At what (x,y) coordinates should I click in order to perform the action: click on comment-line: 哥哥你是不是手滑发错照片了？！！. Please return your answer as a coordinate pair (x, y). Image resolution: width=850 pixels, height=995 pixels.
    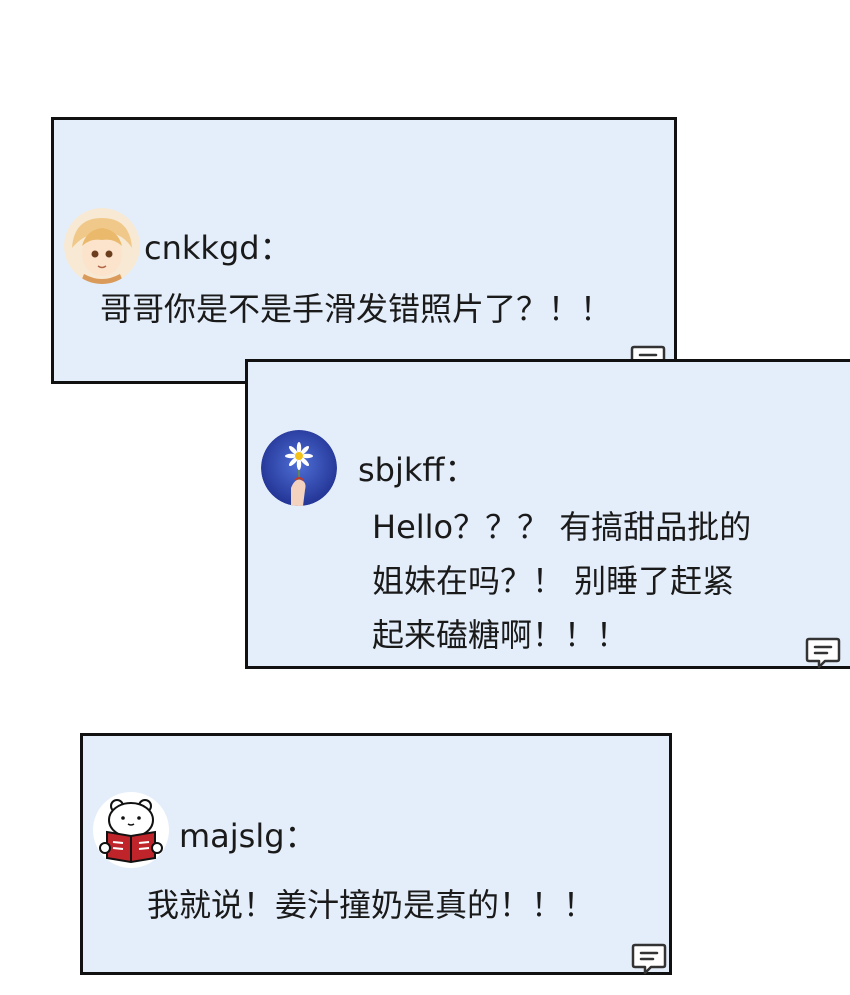
    Looking at the image, I should click on (356, 309).